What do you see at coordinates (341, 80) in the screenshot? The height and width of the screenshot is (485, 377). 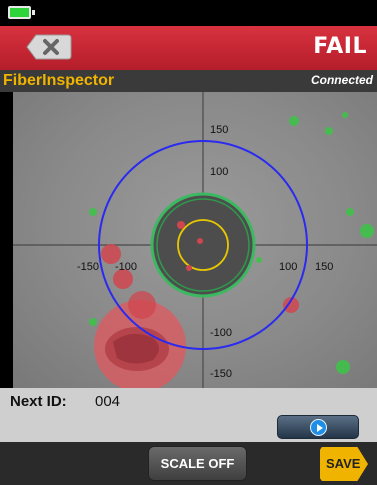 I see `connection-status: Connected` at bounding box center [341, 80].